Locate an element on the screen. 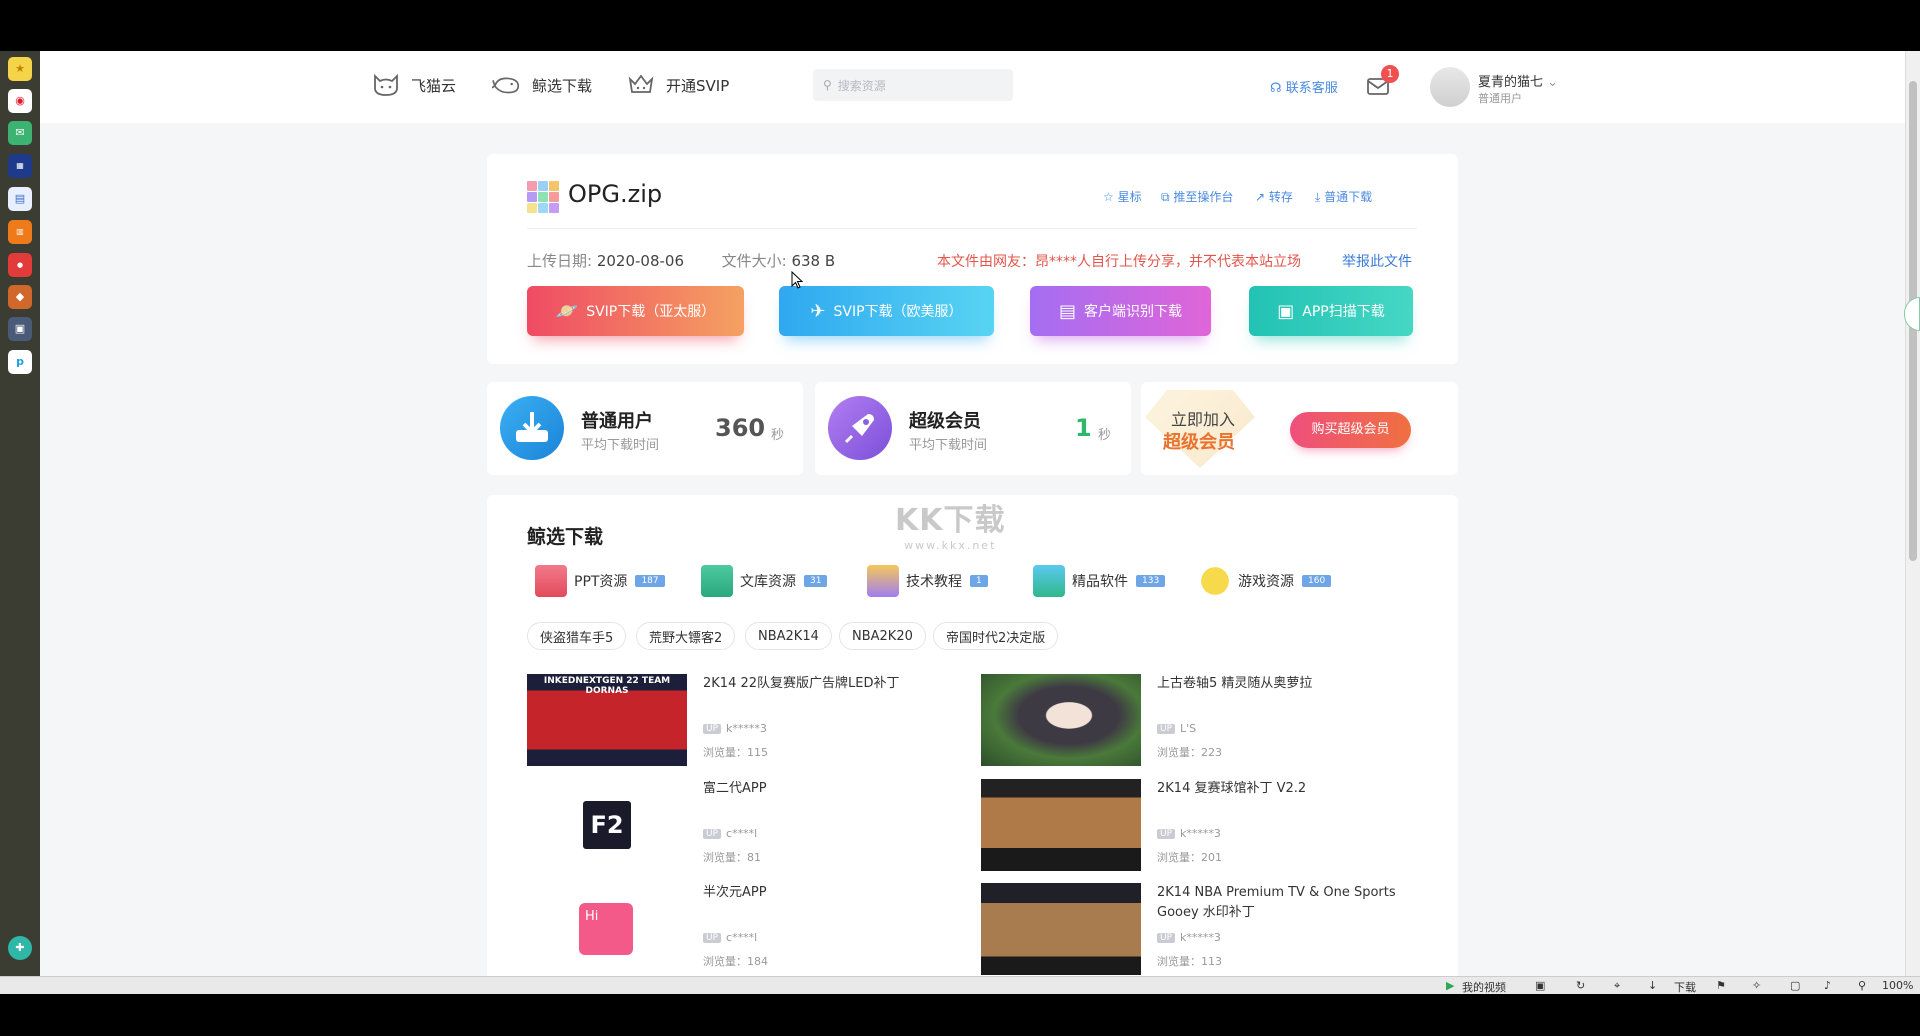 This screenshot has height=1036, width=1920. thumb-caption: INKEDNEXTGEN 22 TEAM DORNAS is located at coordinates (607, 686).